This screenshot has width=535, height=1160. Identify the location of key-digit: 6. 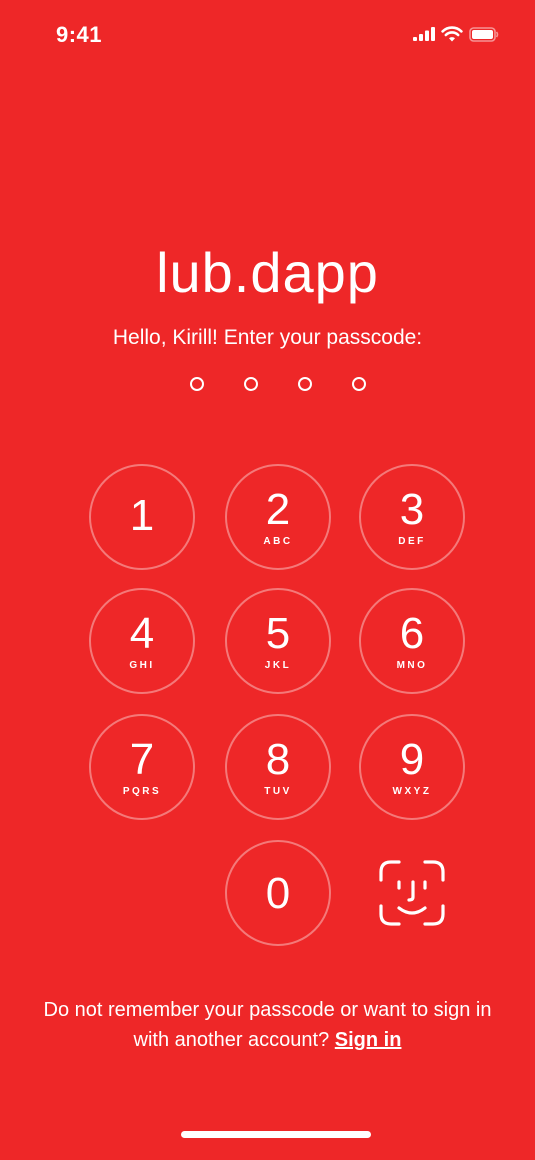
(412, 633).